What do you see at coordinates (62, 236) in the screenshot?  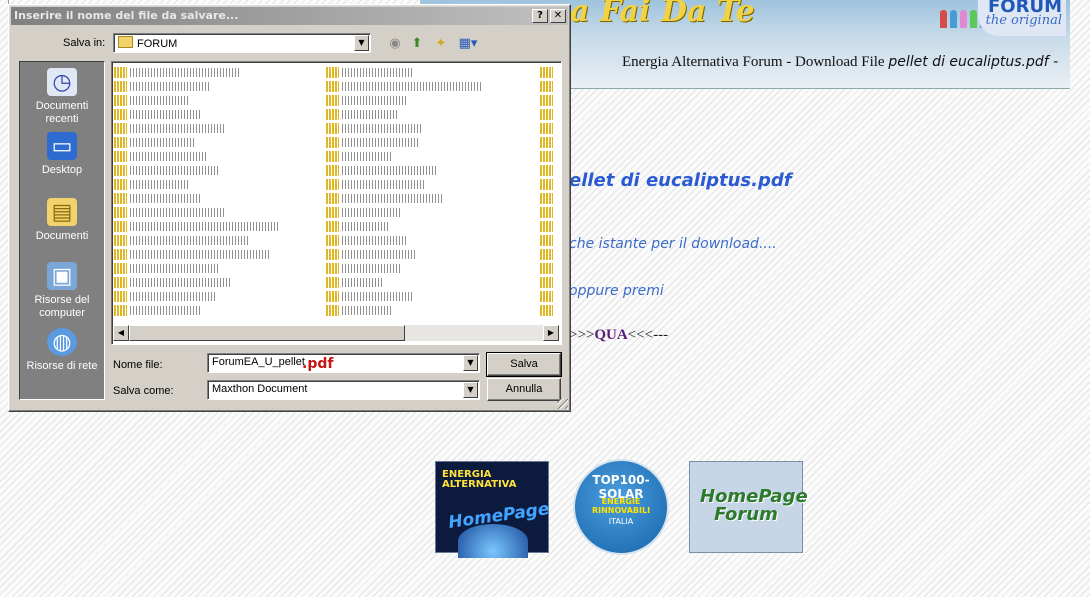 I see `place-label: Documenti` at bounding box center [62, 236].